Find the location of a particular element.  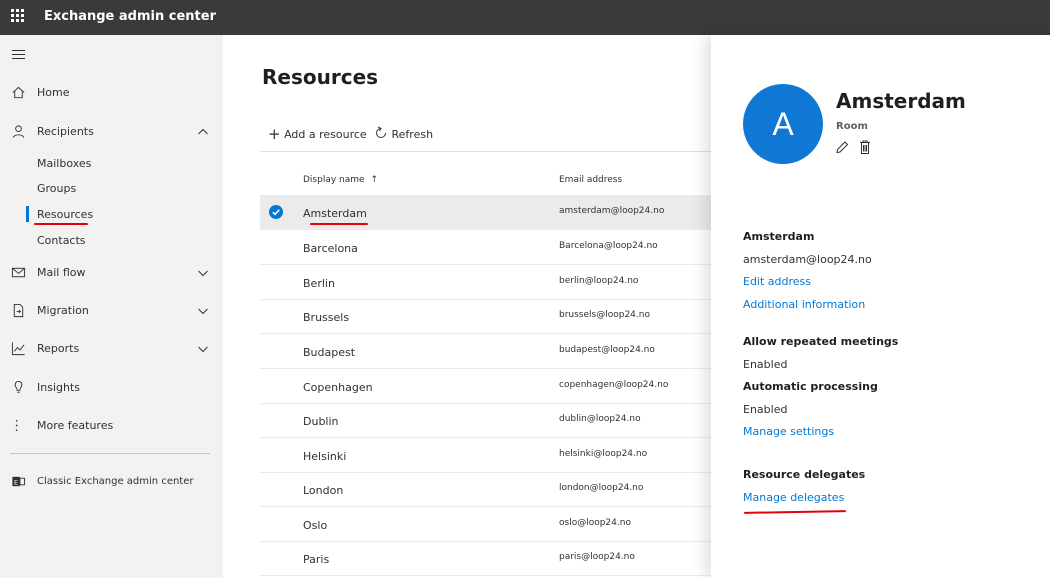

sidebar-divider is located at coordinates (110, 453).